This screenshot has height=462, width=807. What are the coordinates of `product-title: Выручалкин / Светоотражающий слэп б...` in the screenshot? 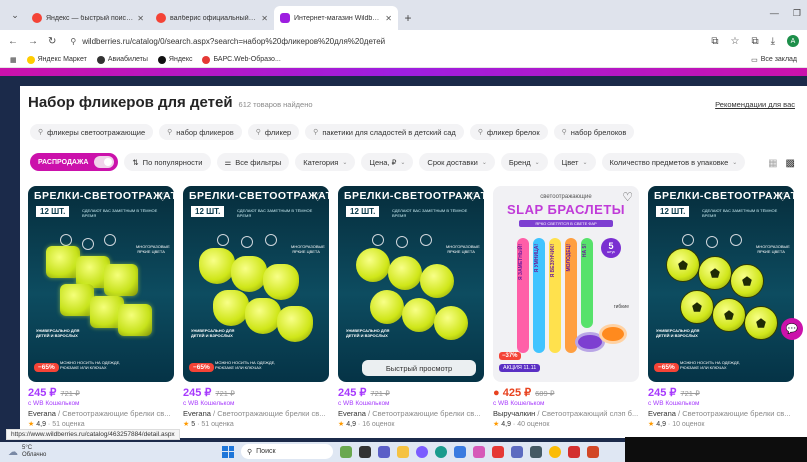 It's located at (566, 413).